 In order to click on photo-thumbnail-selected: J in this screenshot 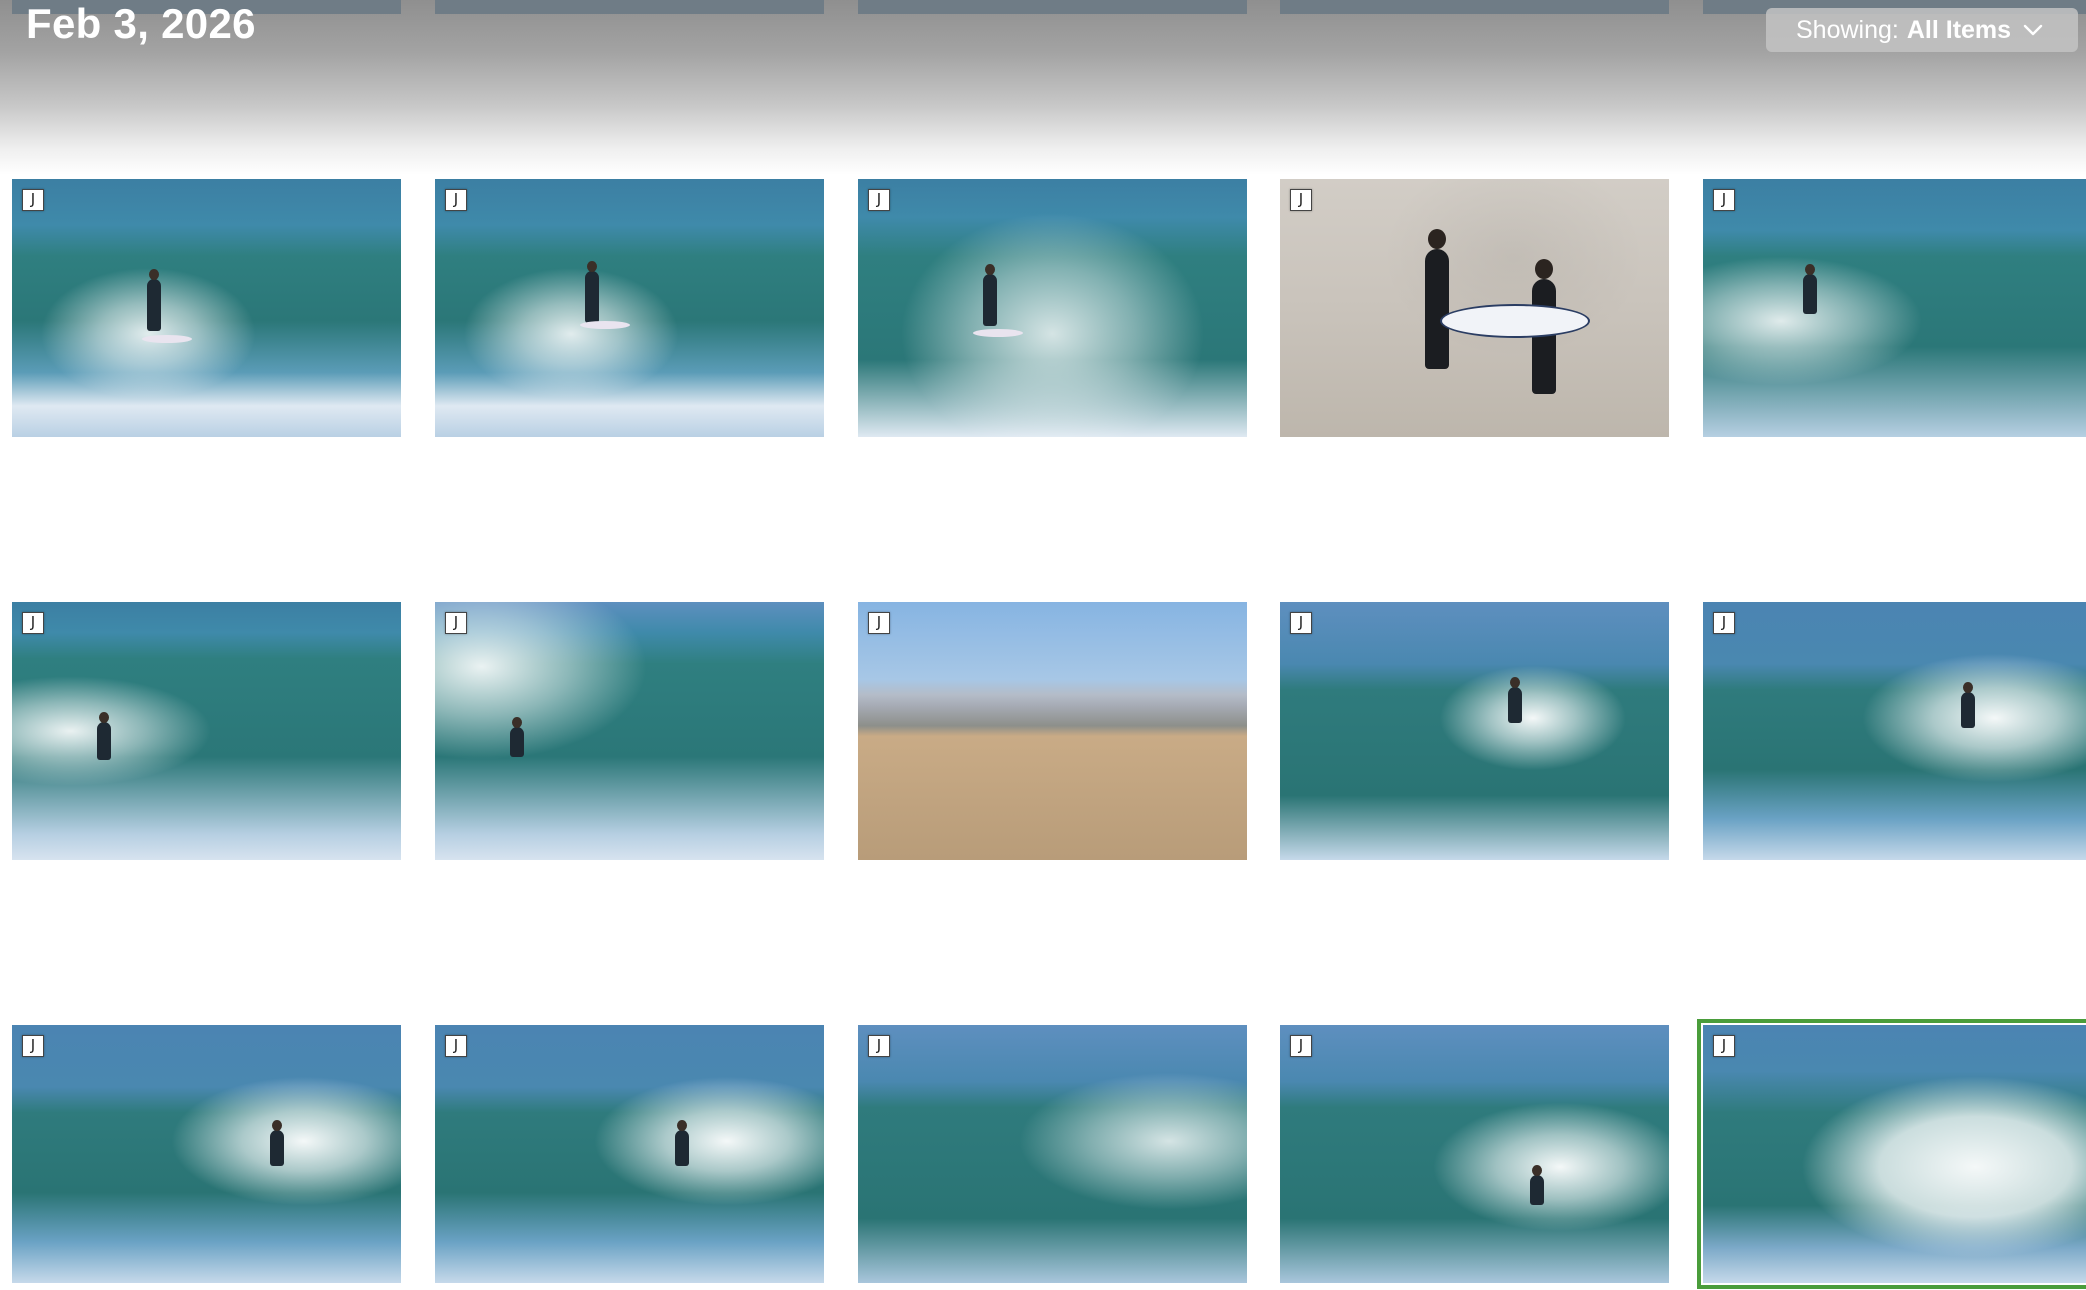, I will do `click(1891, 1154)`.